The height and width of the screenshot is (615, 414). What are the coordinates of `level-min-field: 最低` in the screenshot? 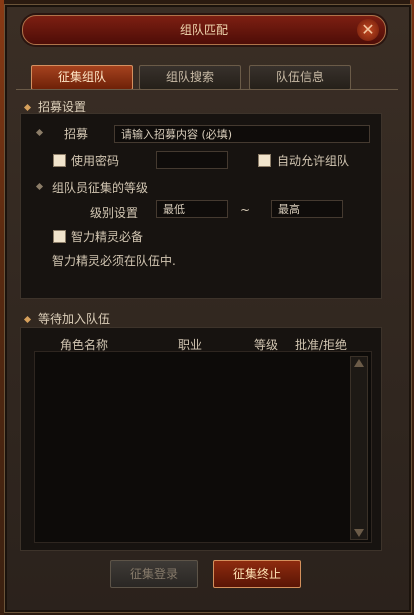 It's located at (192, 209).